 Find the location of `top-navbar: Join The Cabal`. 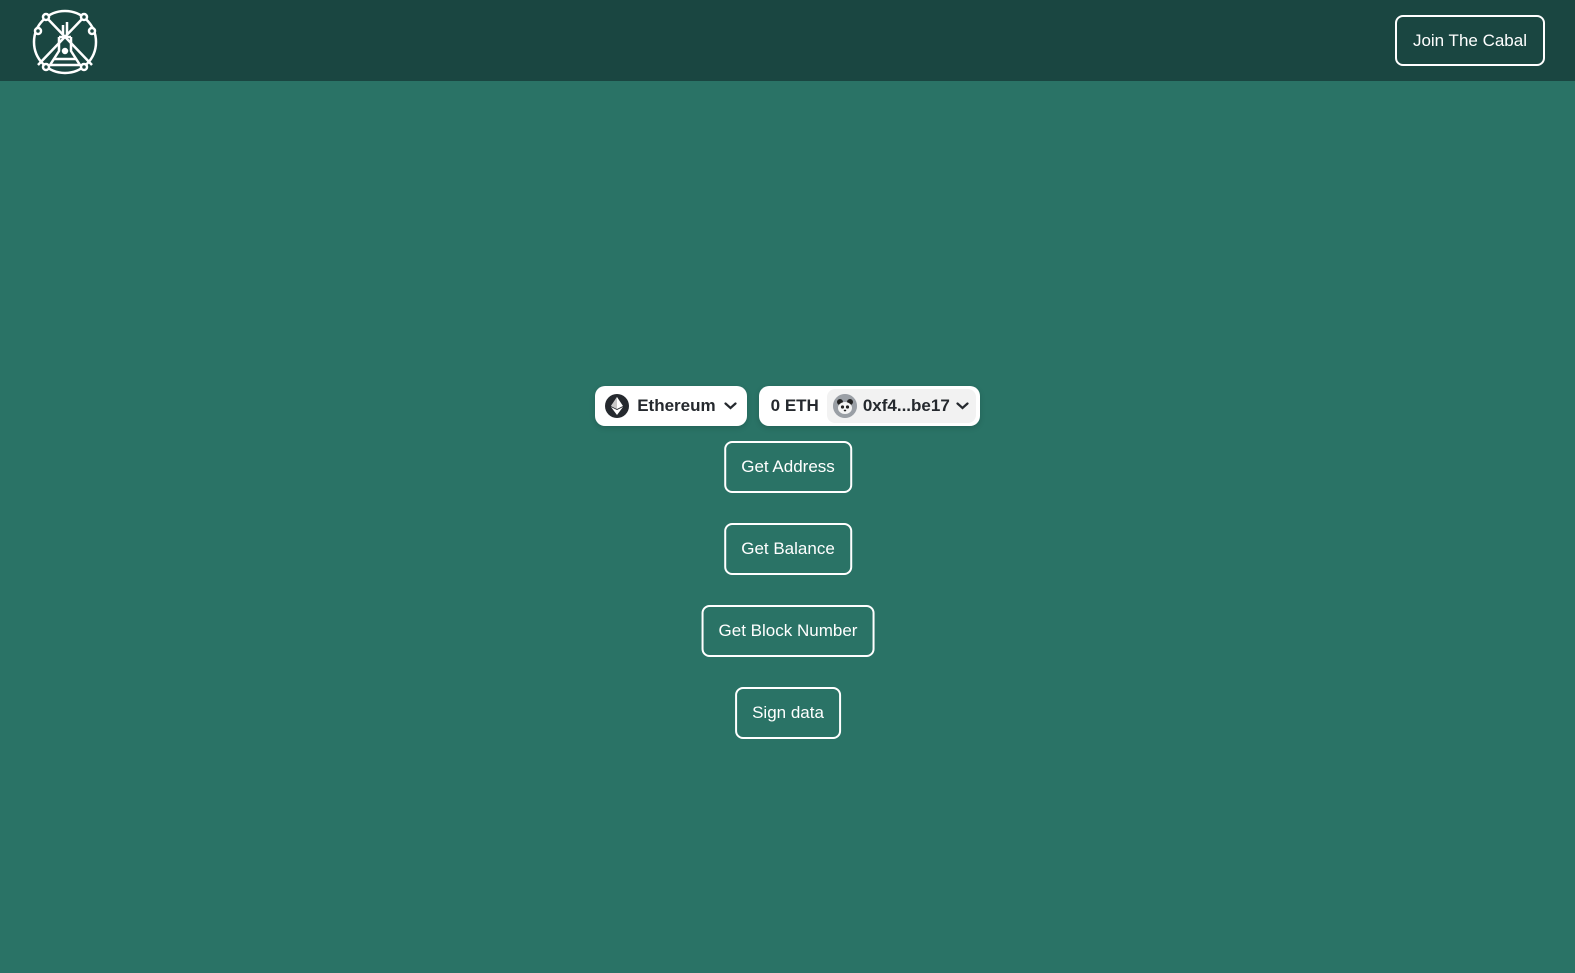

top-navbar: Join The Cabal is located at coordinates (787, 40).